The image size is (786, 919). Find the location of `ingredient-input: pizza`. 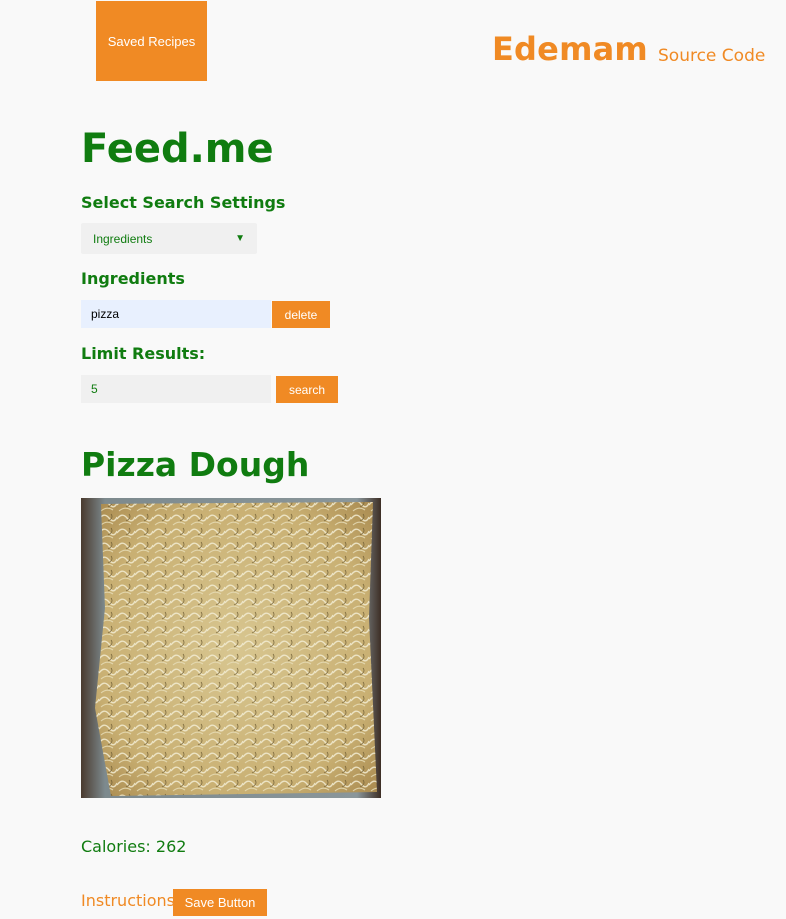

ingredient-input: pizza is located at coordinates (176, 314).